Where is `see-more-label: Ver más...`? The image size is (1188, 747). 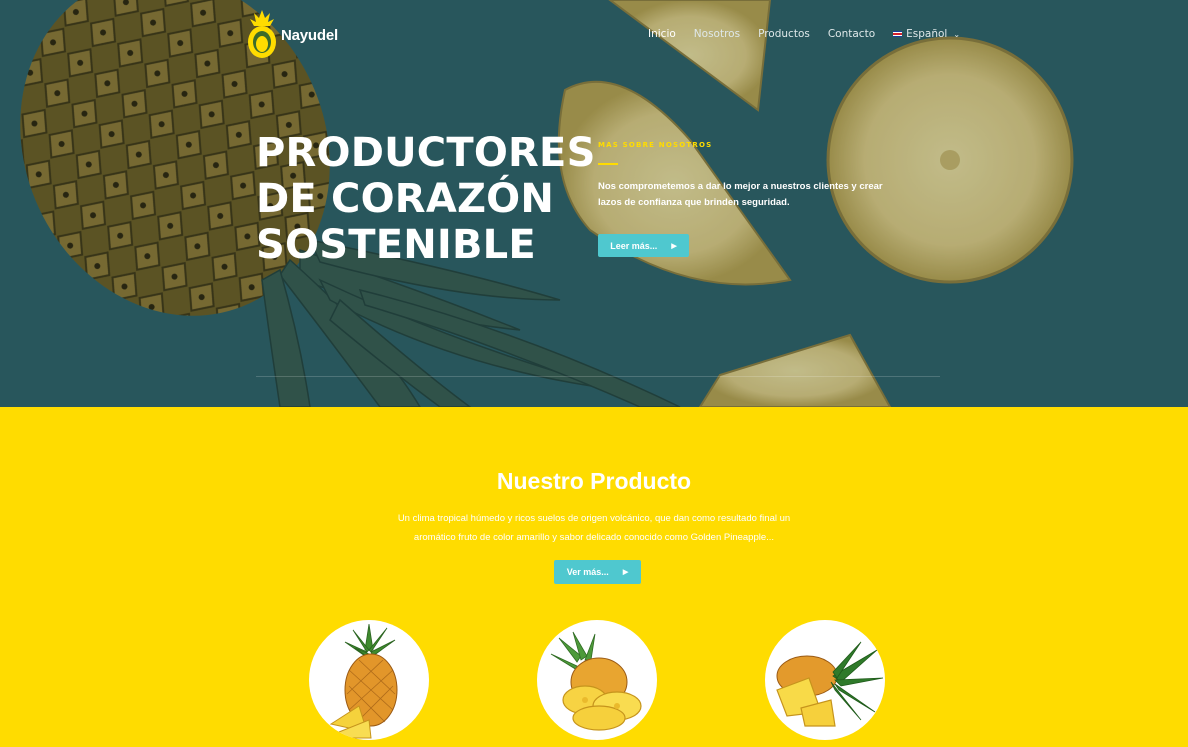 see-more-label: Ver más... is located at coordinates (587, 572).